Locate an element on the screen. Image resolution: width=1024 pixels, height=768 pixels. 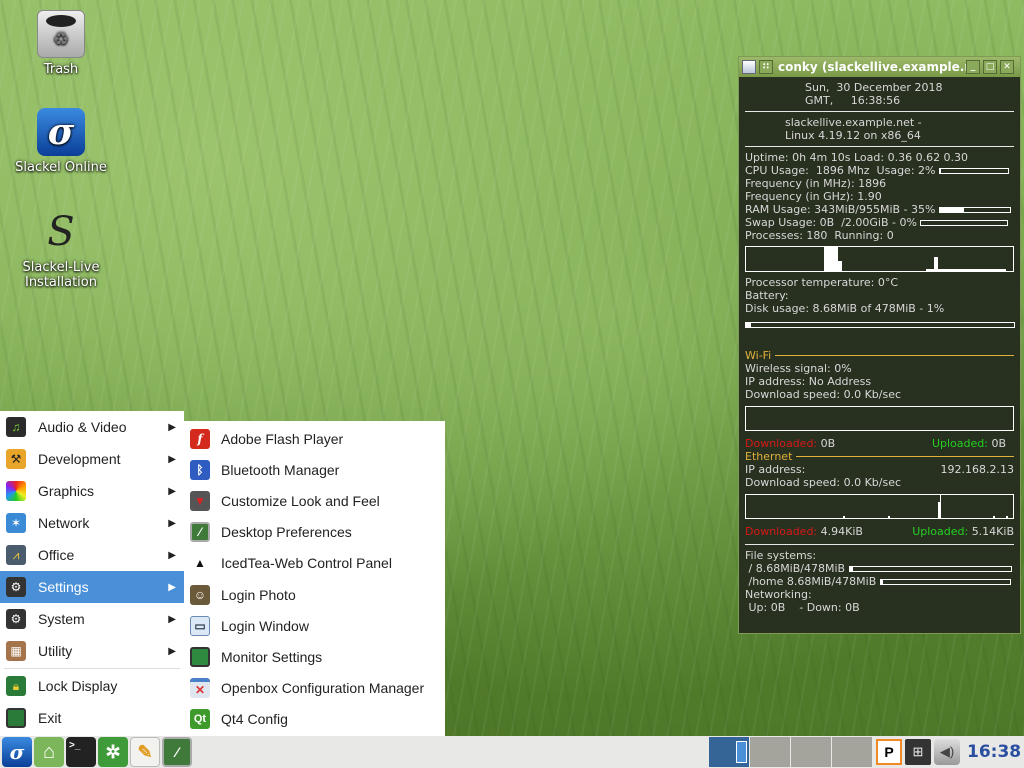
desktop-preferences-launcher: ⁄ is located at coordinates (177, 752).